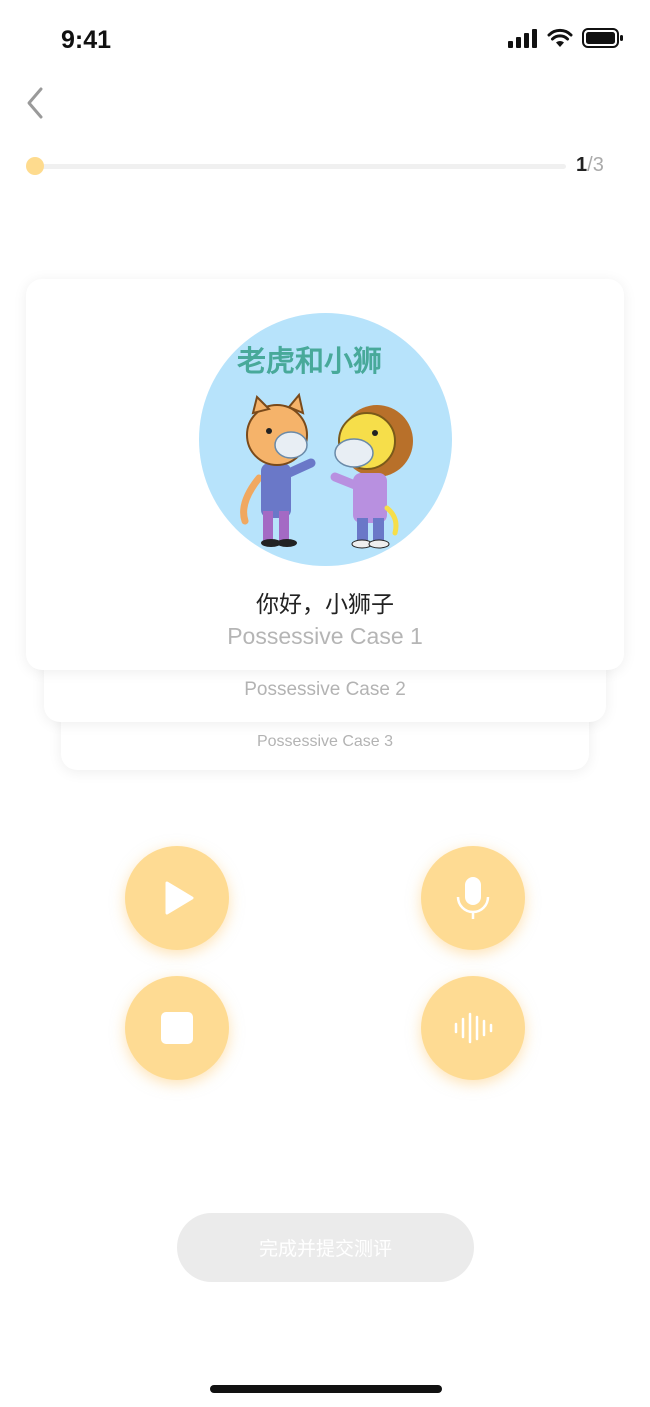 The image size is (650, 1407). I want to click on progress-current: 1, so click(582, 165).